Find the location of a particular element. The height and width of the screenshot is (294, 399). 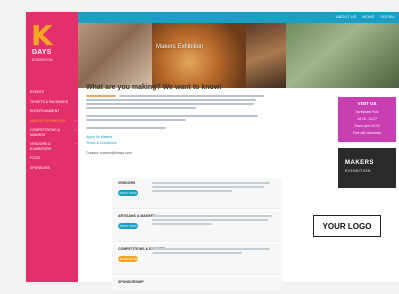

hero-title: Makers Exhibition is located at coordinates (180, 47).